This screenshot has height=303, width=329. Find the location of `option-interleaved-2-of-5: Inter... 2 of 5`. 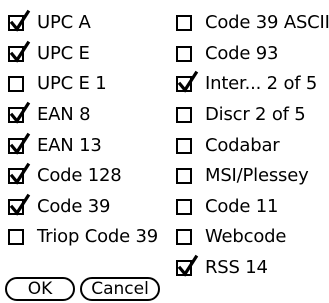

option-interleaved-2-of-5: Inter... 2 of 5 is located at coordinates (252, 84).